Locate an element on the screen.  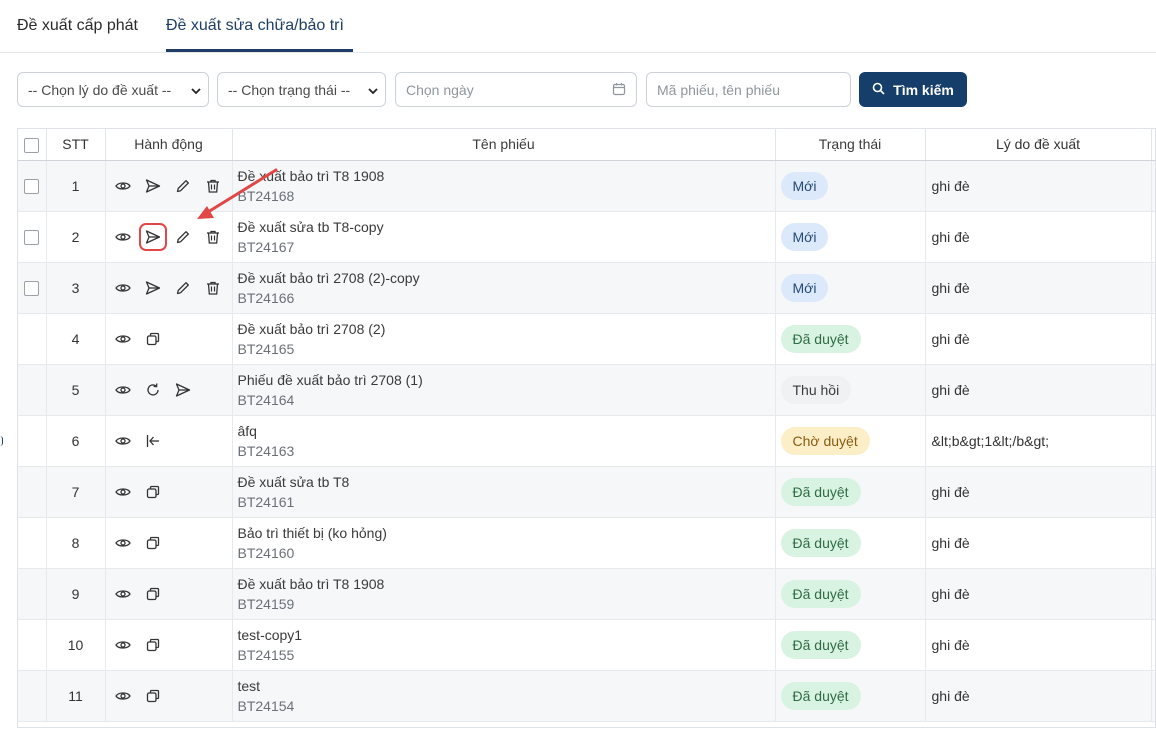
row-status-cell: Mới is located at coordinates (850, 288).